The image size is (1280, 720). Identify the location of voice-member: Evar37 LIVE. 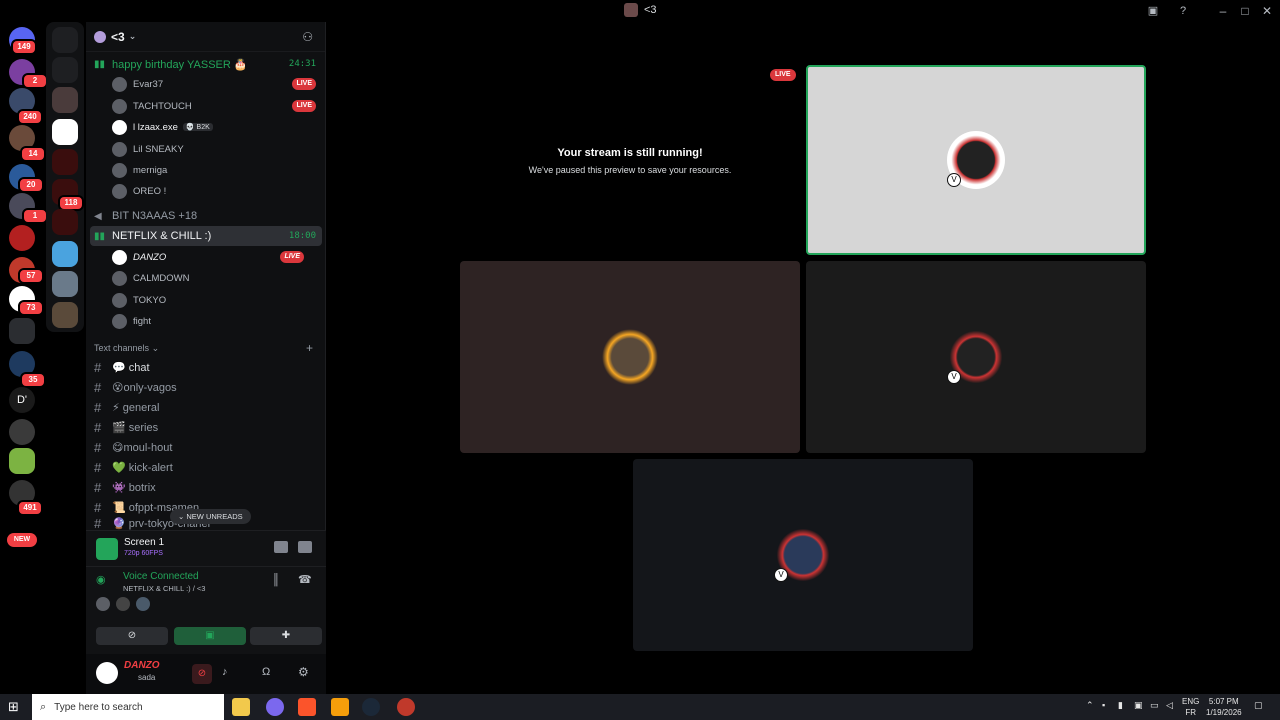
(217, 84).